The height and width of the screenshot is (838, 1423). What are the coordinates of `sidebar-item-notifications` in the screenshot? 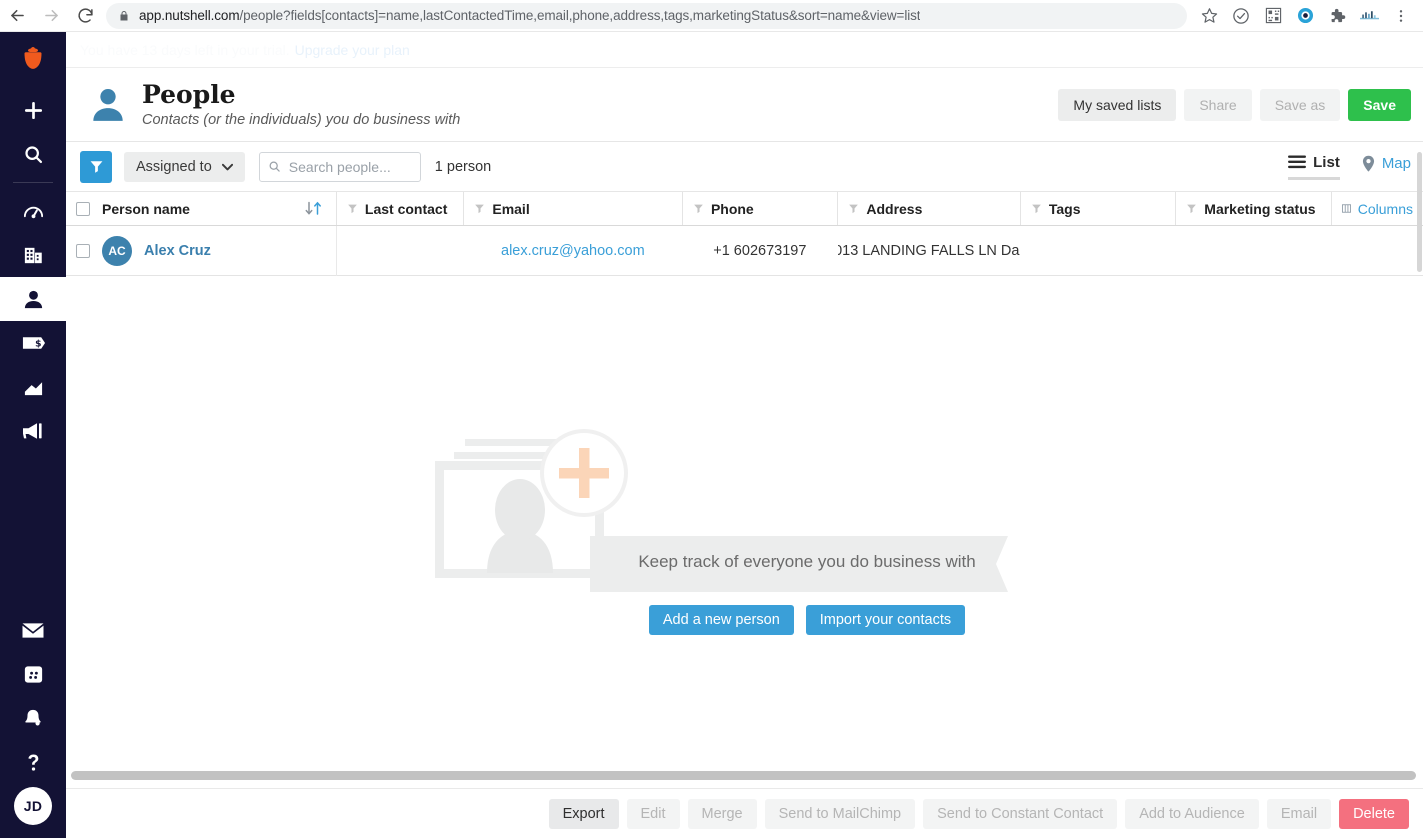 It's located at (33, 718).